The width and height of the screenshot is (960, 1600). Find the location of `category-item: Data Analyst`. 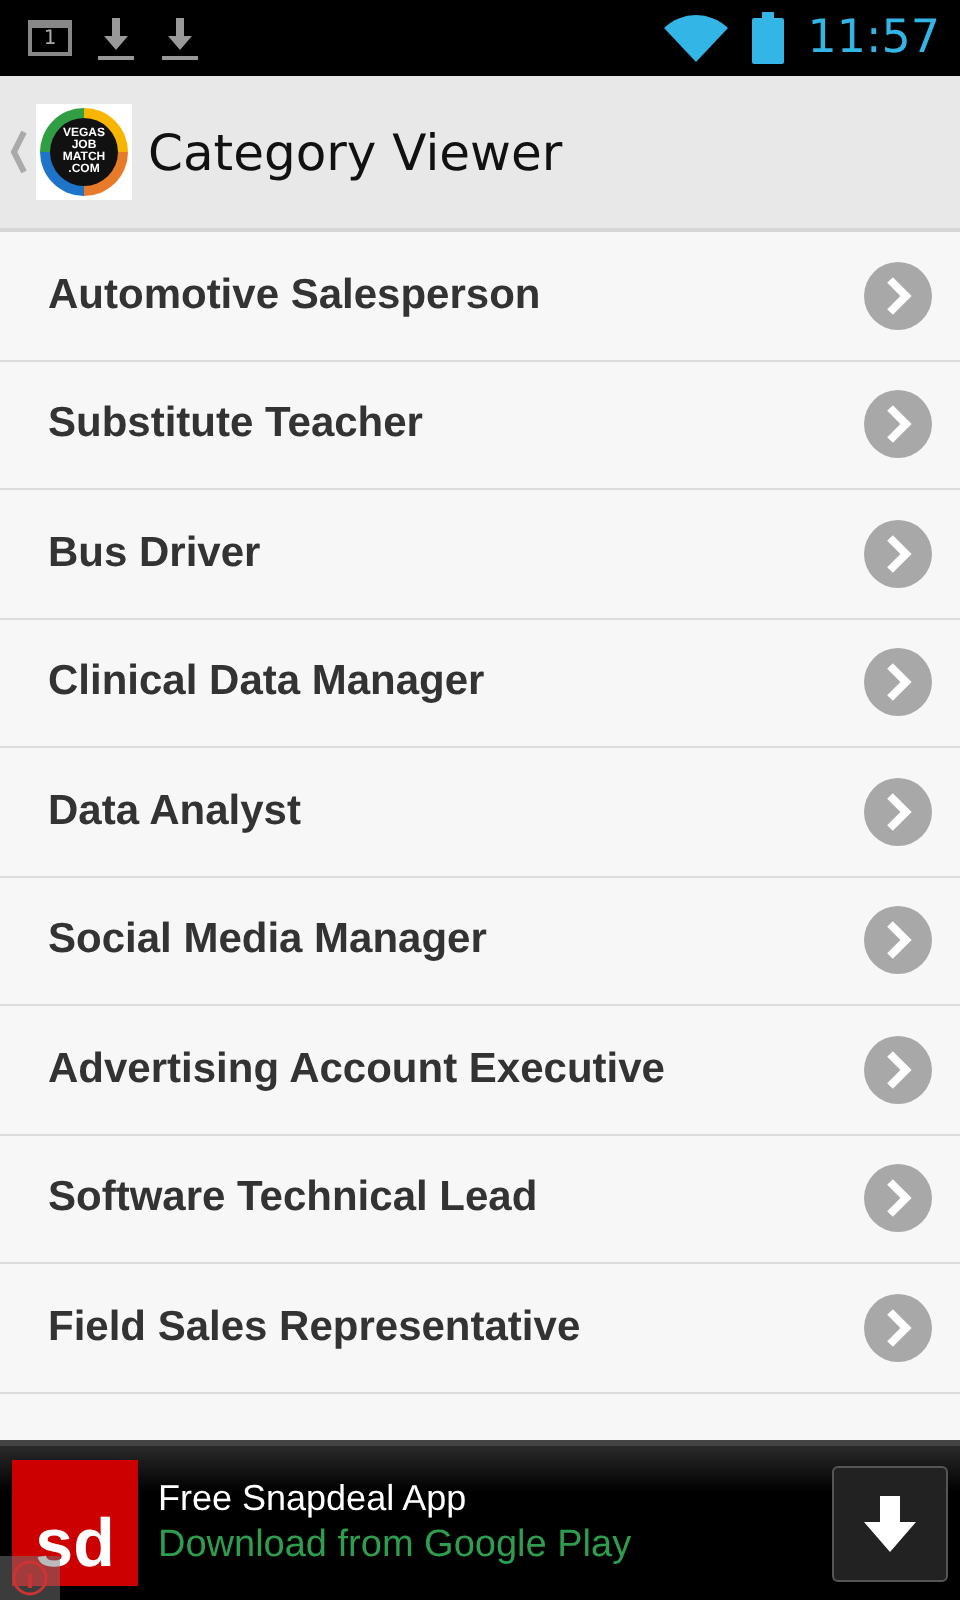

category-item: Data Analyst is located at coordinates (480, 812).